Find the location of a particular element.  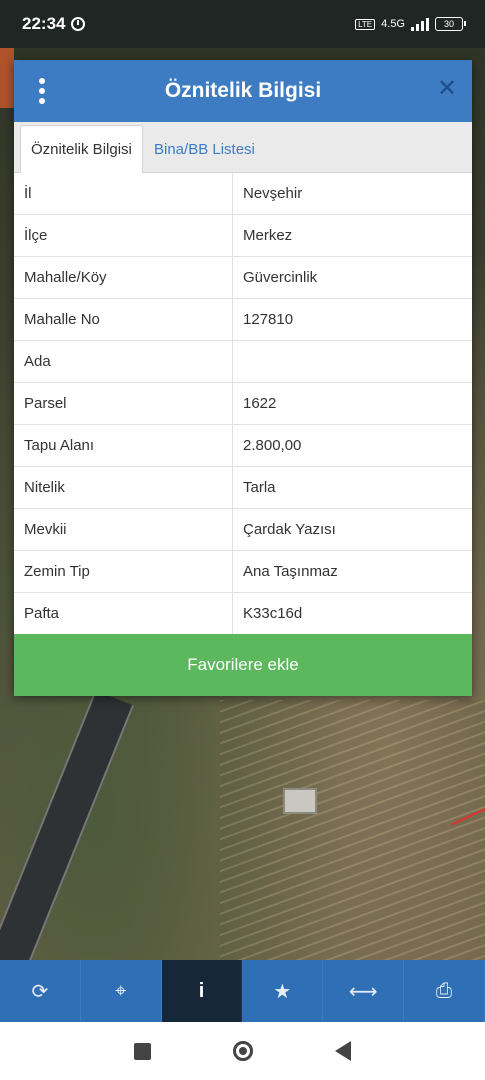

print-icon: ⎙ is located at coordinates (444, 991).